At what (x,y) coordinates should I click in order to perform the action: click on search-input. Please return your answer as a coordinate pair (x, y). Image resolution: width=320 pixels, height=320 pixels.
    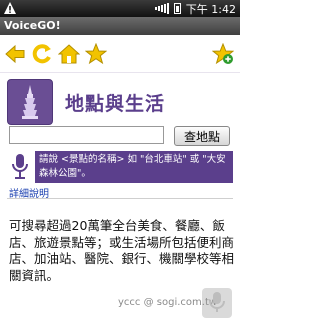
    Looking at the image, I should click on (86, 135).